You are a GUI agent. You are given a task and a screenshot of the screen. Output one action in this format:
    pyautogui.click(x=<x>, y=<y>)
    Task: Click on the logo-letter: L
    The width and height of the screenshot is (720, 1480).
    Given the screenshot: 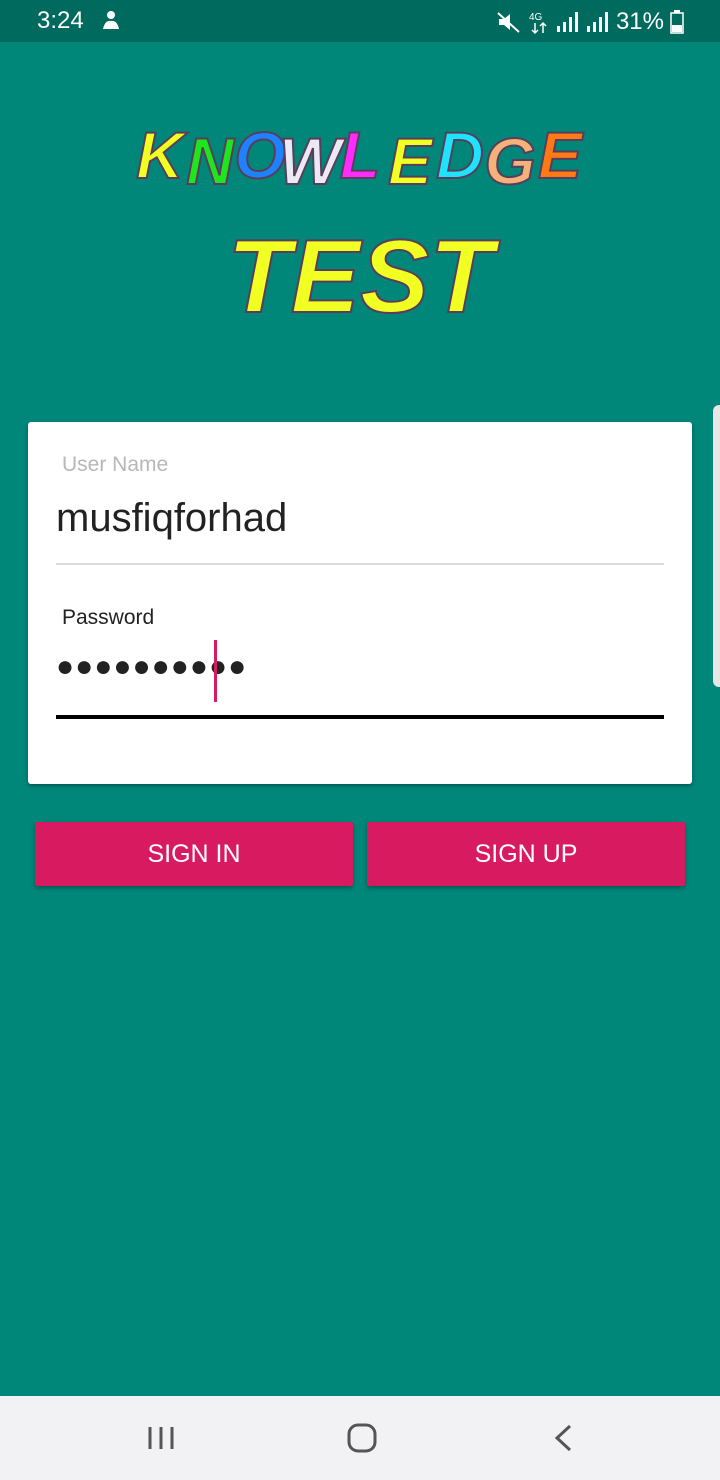 What is the action you would take?
    pyautogui.click(x=360, y=155)
    